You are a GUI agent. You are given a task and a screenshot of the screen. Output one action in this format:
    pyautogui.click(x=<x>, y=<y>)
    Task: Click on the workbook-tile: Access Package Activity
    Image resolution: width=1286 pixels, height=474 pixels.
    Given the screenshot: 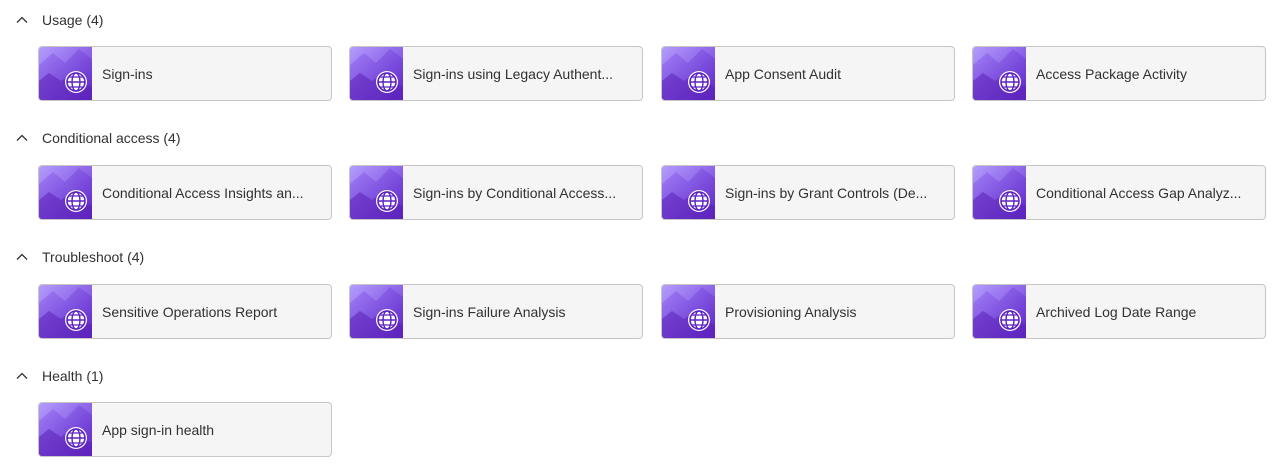 What is the action you would take?
    pyautogui.click(x=1119, y=73)
    